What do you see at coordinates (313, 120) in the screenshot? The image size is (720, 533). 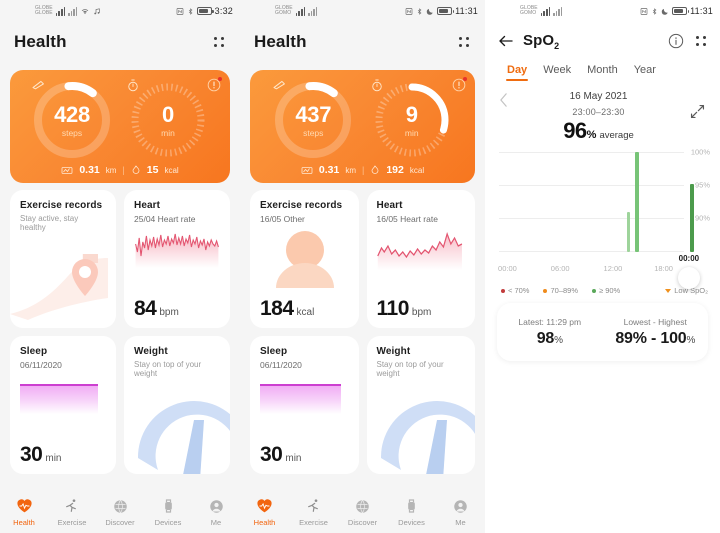 I see `steps-ring: 437 steps` at bounding box center [313, 120].